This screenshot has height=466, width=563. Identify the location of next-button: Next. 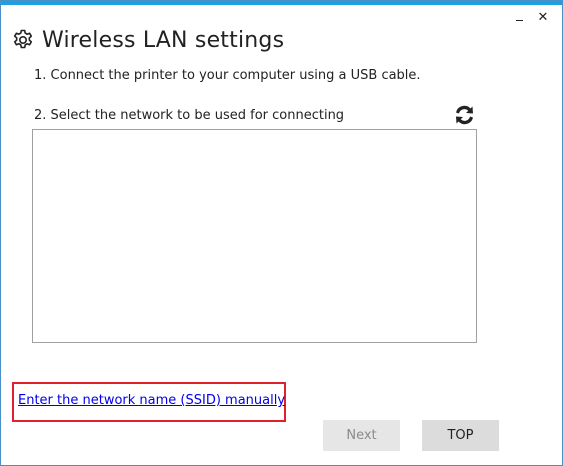
(361, 435).